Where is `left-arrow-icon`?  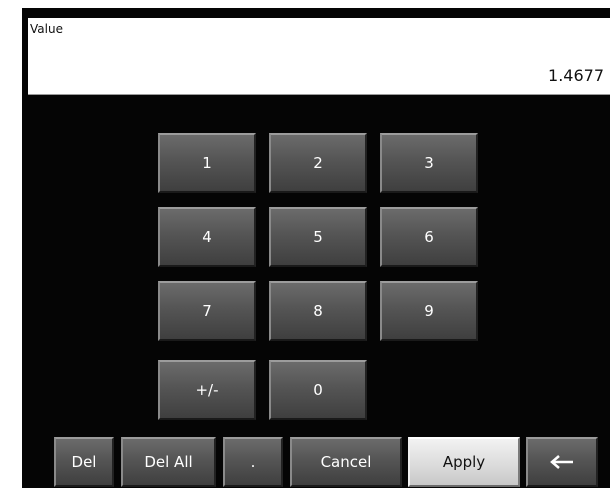
left-arrow-icon is located at coordinates (562, 462).